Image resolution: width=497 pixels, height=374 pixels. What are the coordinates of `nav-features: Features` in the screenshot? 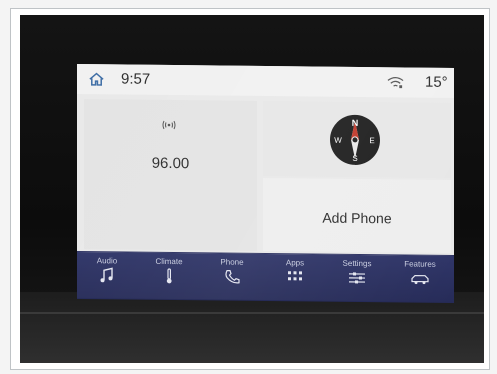 It's located at (420, 279).